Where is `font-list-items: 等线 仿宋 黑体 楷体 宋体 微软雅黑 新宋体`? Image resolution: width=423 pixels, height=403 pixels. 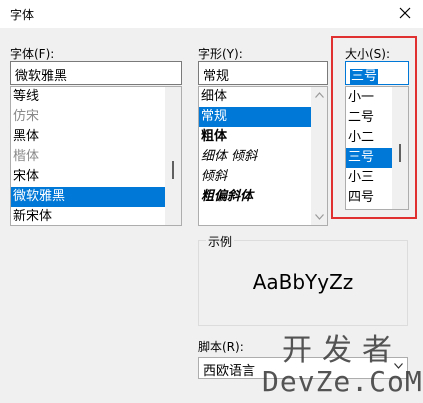
font-list-items: 等线 仿宋 黑体 楷体 宋体 微软雅黑 新宋体 is located at coordinates (88, 156).